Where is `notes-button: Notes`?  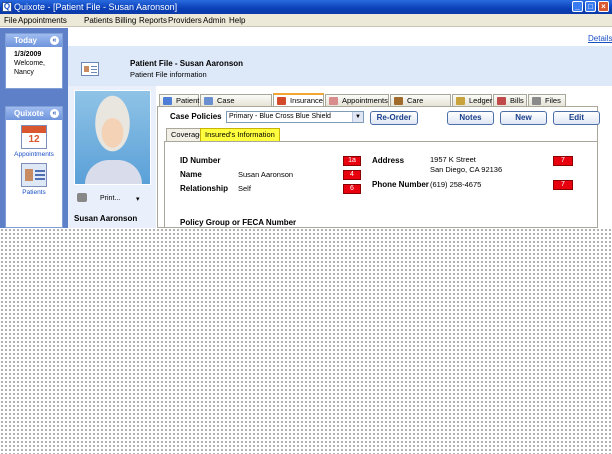 notes-button: Notes is located at coordinates (470, 118).